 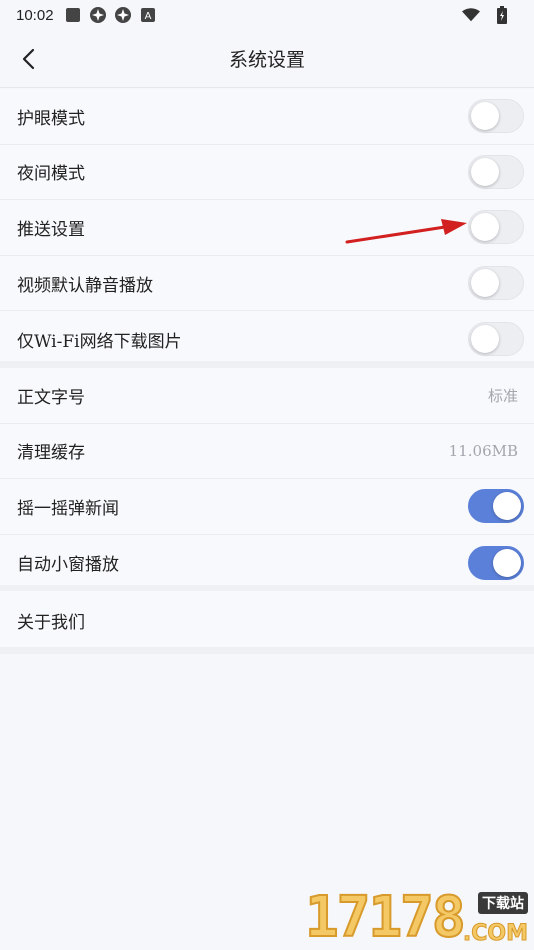 I want to click on status-time: 10:02, so click(x=35, y=15).